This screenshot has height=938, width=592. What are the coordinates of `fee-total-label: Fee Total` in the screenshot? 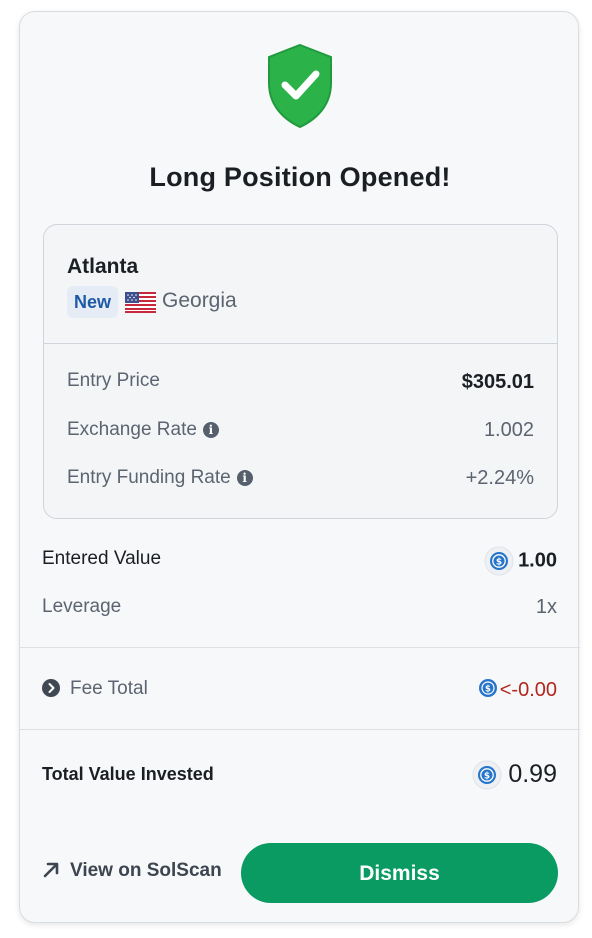 It's located at (109, 688).